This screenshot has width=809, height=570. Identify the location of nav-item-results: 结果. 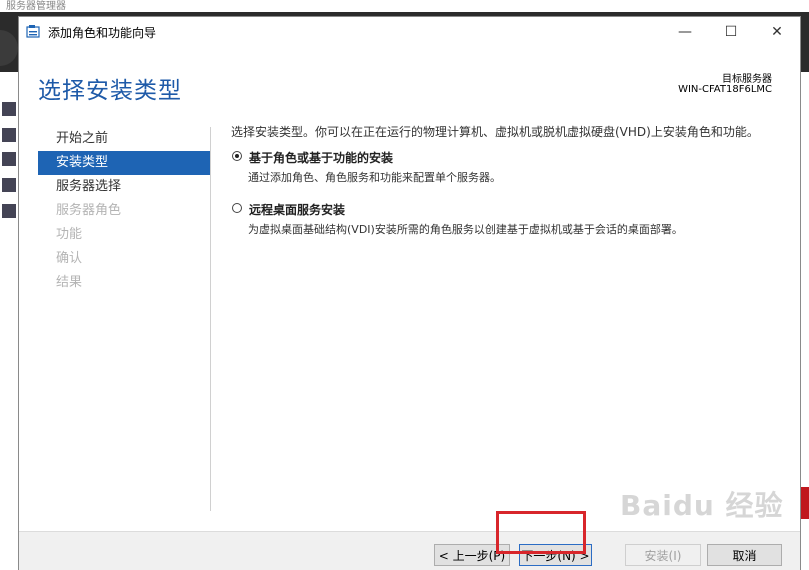
(69, 282).